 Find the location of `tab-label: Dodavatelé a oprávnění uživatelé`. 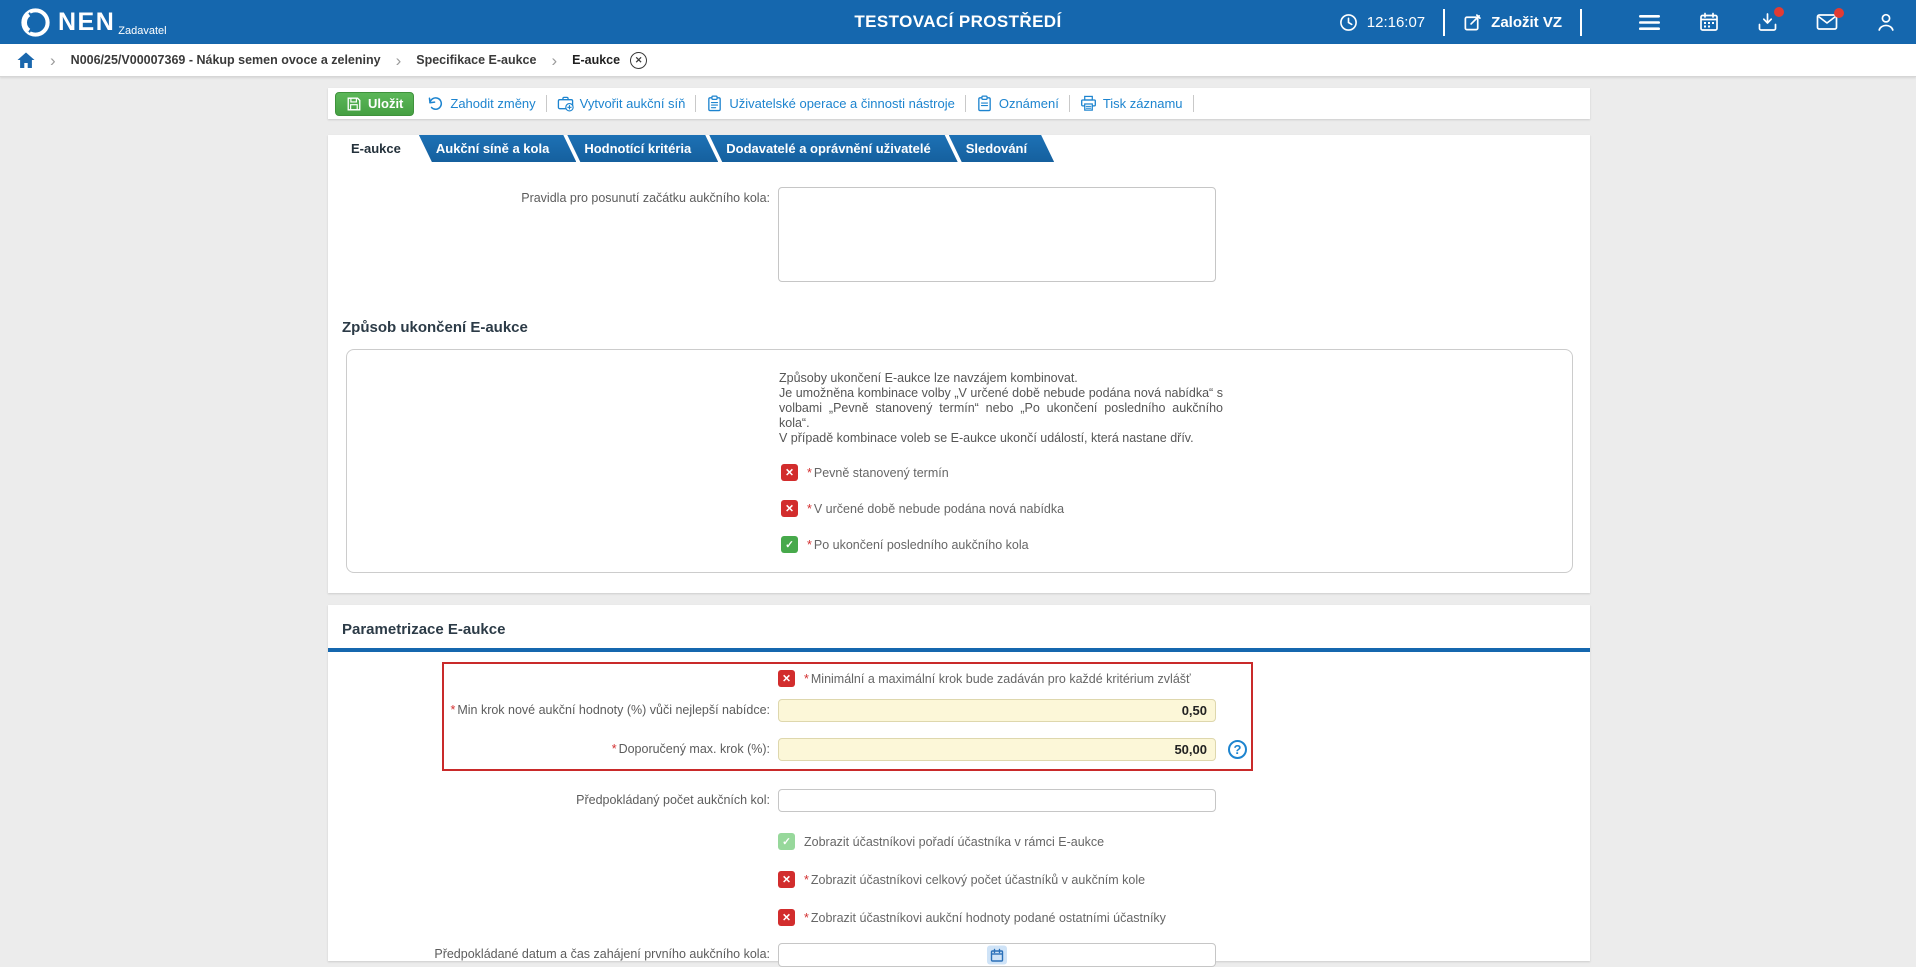

tab-label: Dodavatelé a oprávnění uživatelé is located at coordinates (828, 148).